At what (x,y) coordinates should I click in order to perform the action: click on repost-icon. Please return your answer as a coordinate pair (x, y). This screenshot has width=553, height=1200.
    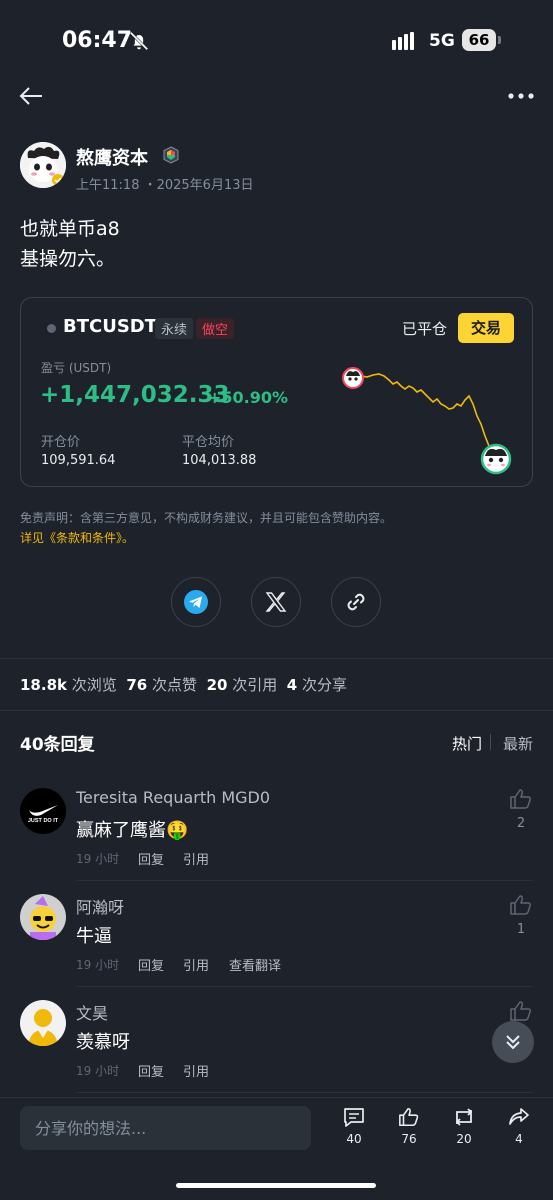
    Looking at the image, I should click on (464, 1117).